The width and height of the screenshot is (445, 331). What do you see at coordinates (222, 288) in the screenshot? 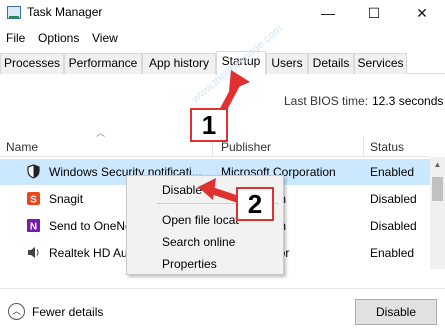
I see `footer-divider` at bounding box center [222, 288].